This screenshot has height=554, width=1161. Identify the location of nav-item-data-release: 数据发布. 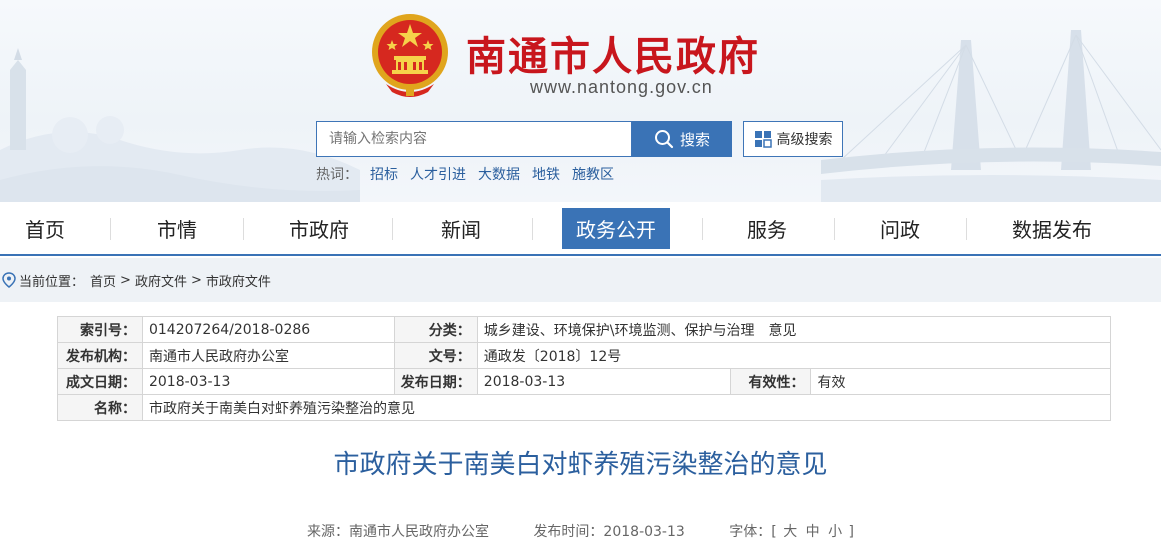
(1052, 228).